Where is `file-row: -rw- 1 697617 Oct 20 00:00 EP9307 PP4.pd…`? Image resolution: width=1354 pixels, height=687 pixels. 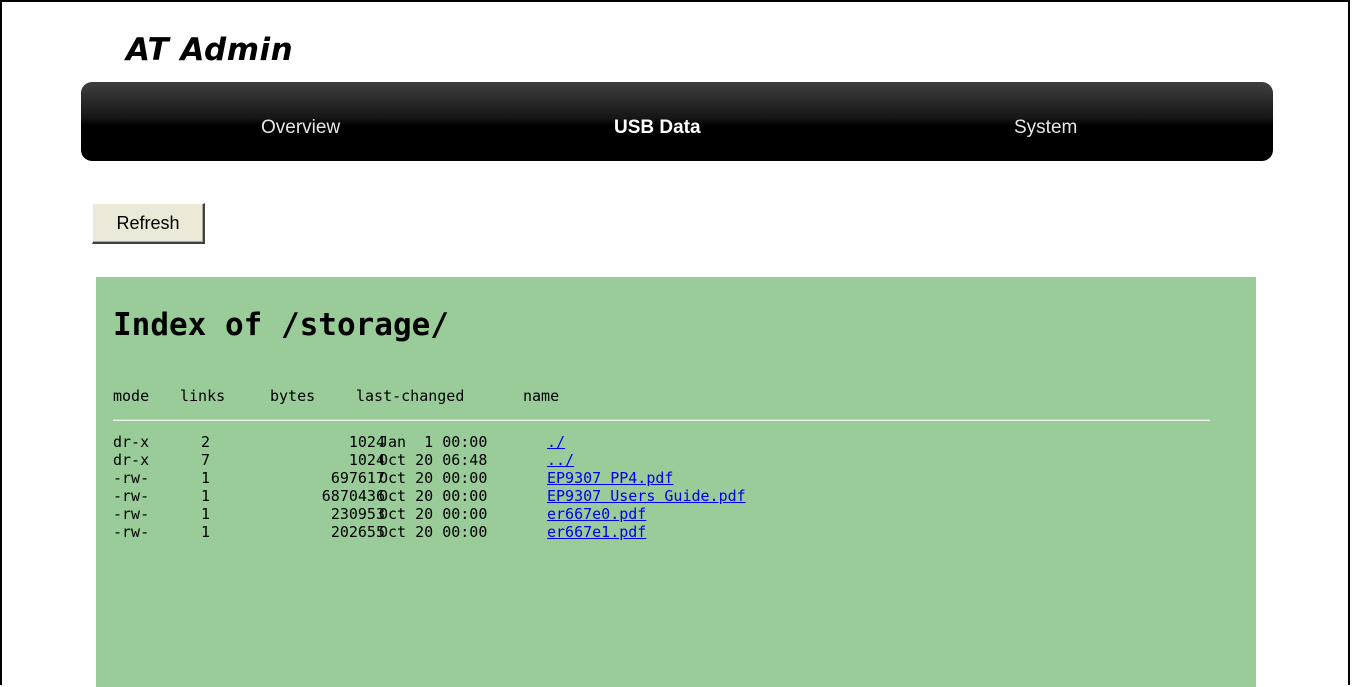
file-row: -rw- 1 697617 Oct 20 00:00 EP9307 PP4.pd… is located at coordinates (563, 478).